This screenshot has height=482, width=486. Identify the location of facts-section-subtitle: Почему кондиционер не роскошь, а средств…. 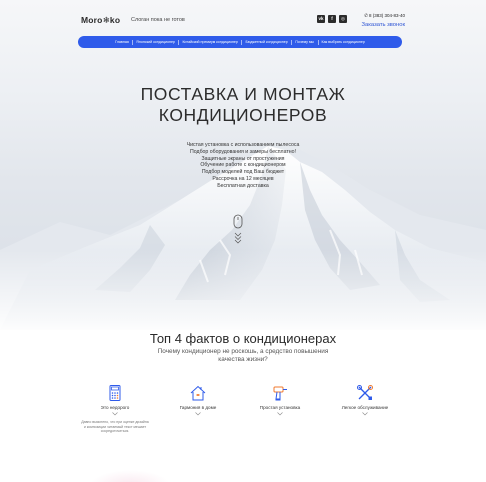
(243, 355).